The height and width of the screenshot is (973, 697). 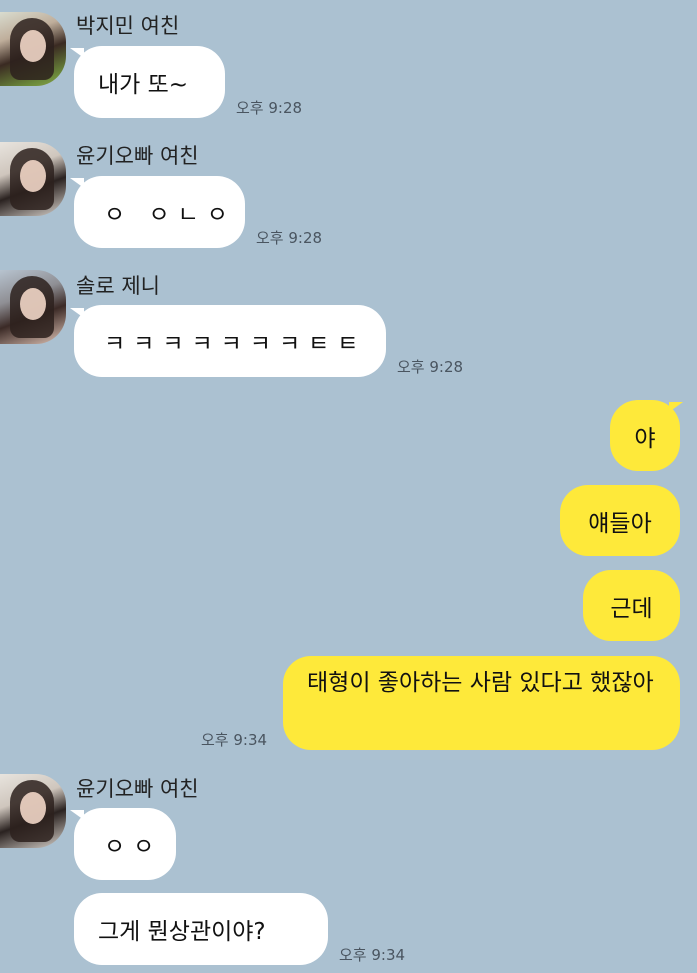 What do you see at coordinates (128, 26) in the screenshot?
I see `sender-name: 박지민 여친` at bounding box center [128, 26].